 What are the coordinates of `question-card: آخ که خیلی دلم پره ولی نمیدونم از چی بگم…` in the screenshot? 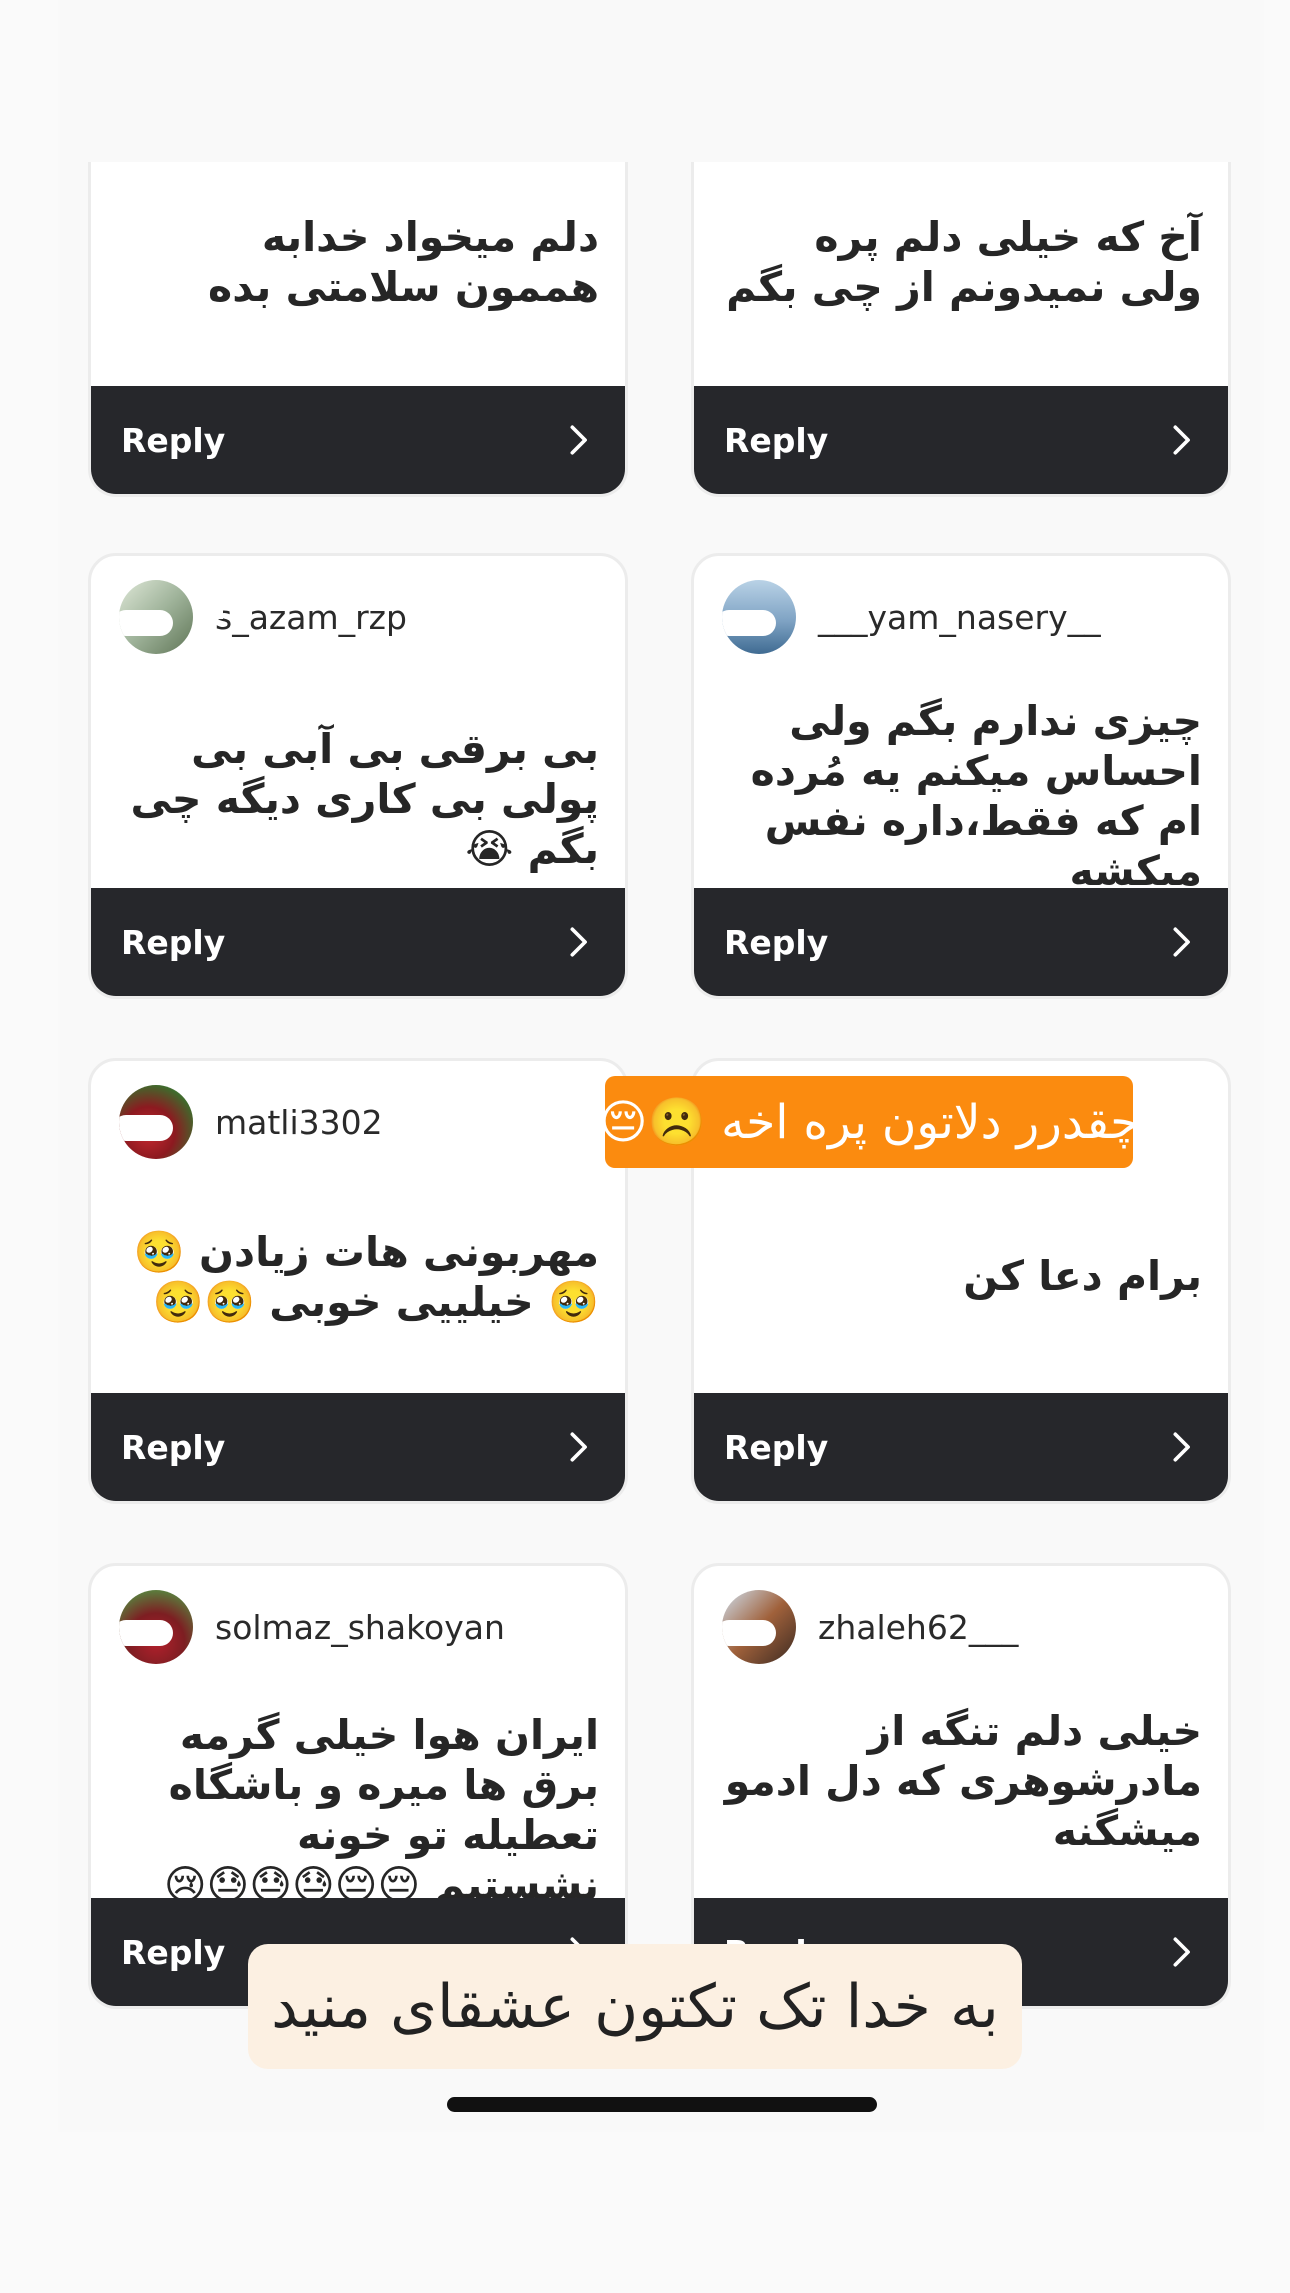 It's located at (961, 329).